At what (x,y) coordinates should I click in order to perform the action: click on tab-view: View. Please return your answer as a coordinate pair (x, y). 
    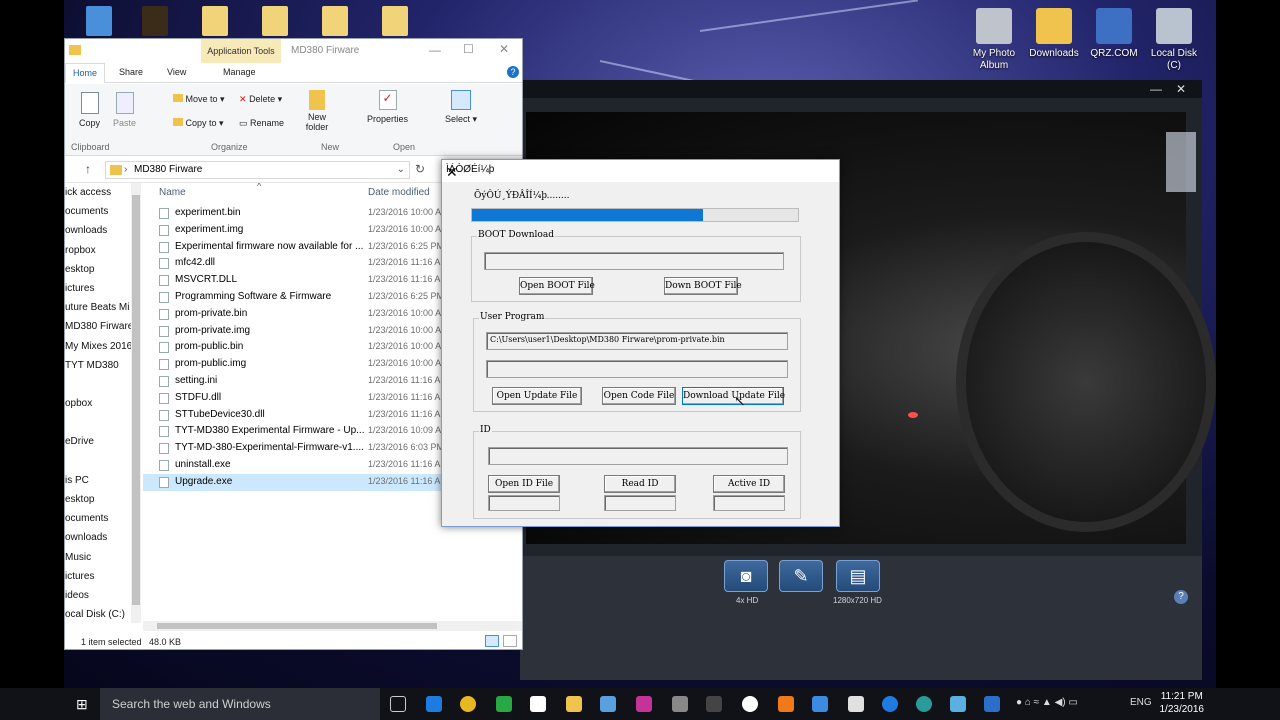
    Looking at the image, I should click on (176, 72).